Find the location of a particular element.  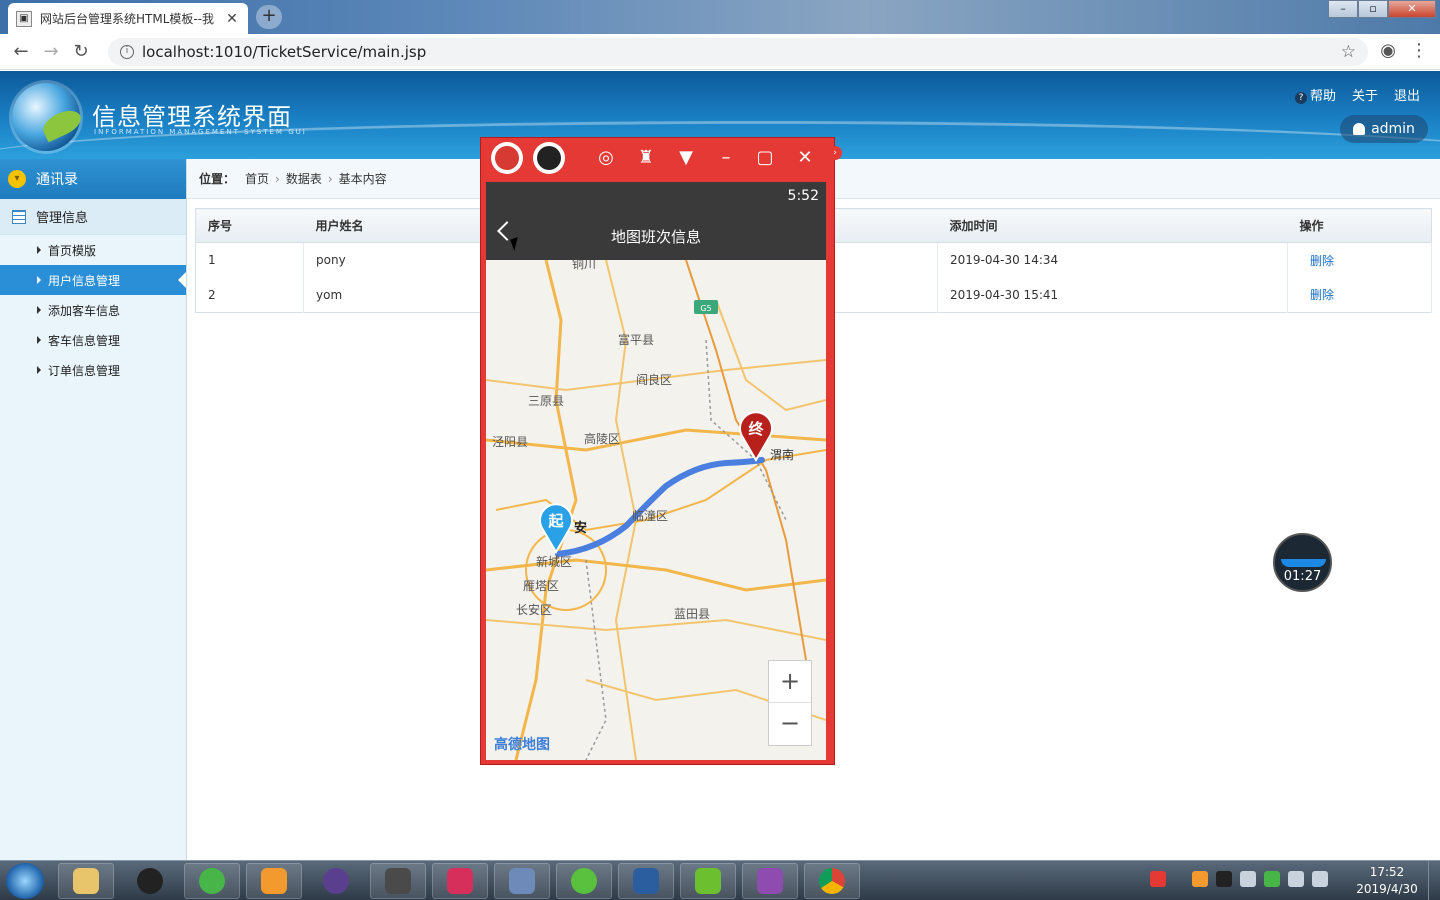

volume-icon is located at coordinates (1248, 879).